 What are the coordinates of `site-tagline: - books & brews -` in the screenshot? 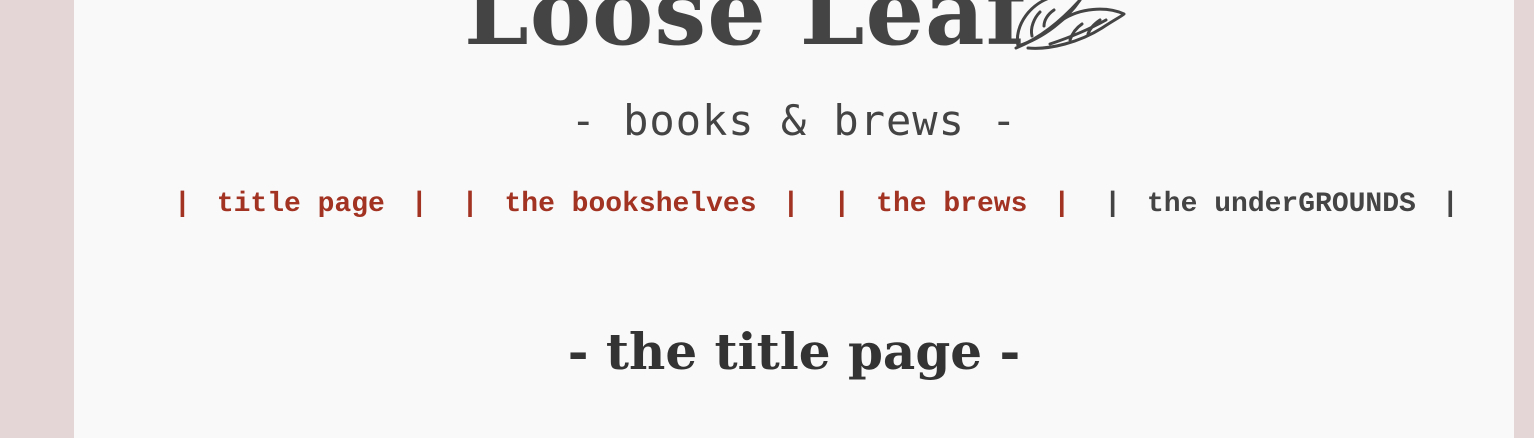 It's located at (794, 120).